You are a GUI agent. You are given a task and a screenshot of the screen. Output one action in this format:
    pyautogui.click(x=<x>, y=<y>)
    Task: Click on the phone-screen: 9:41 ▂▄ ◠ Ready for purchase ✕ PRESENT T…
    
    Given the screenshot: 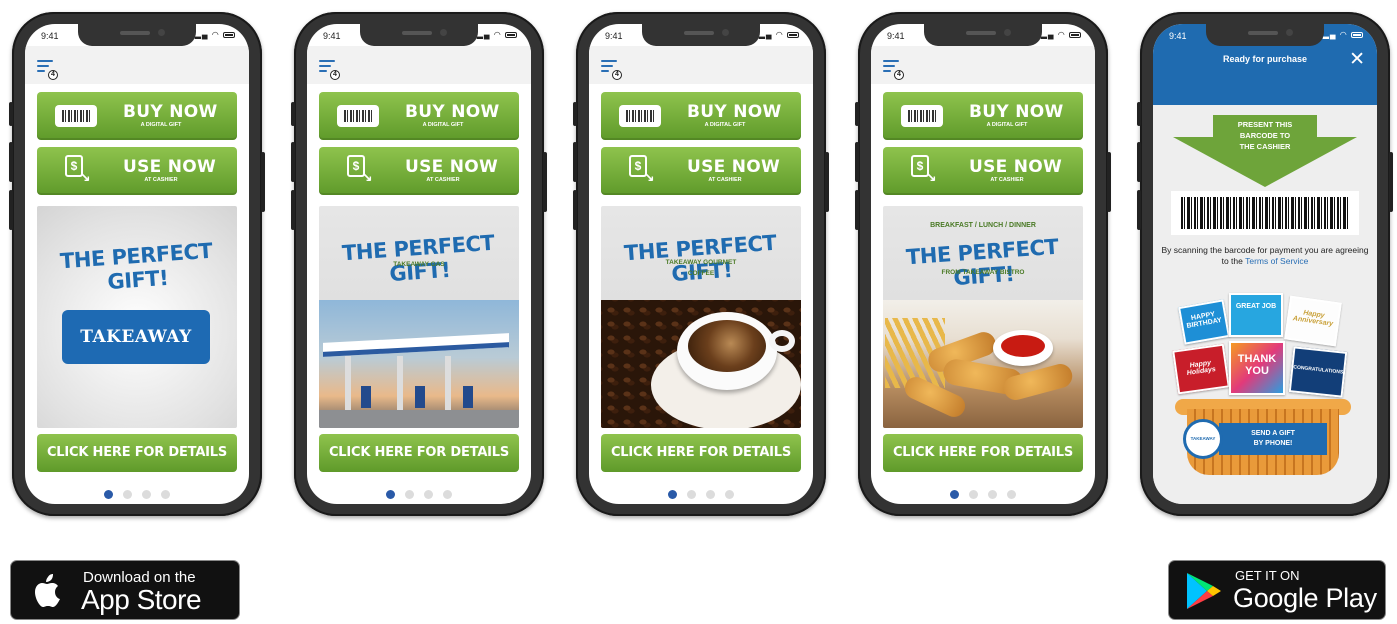 What is the action you would take?
    pyautogui.click(x=1265, y=264)
    